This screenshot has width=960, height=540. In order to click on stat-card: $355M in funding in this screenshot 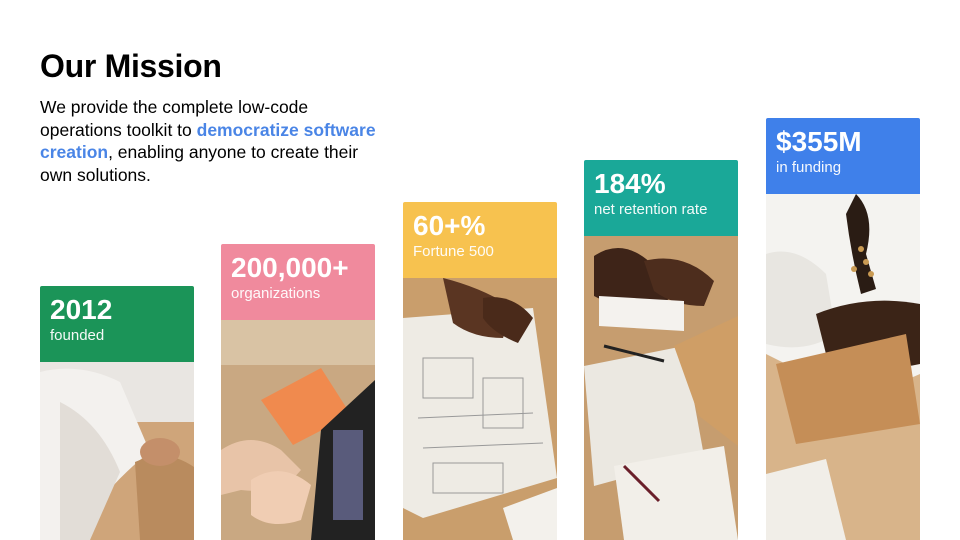, I will do `click(843, 156)`.